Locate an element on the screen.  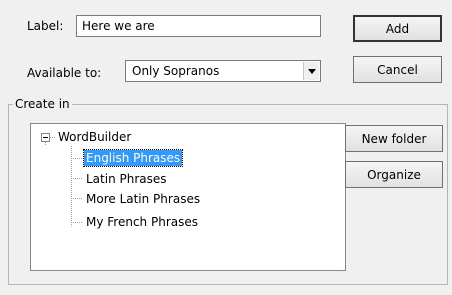
available-to-select: Only Sopranos is located at coordinates (223, 71).